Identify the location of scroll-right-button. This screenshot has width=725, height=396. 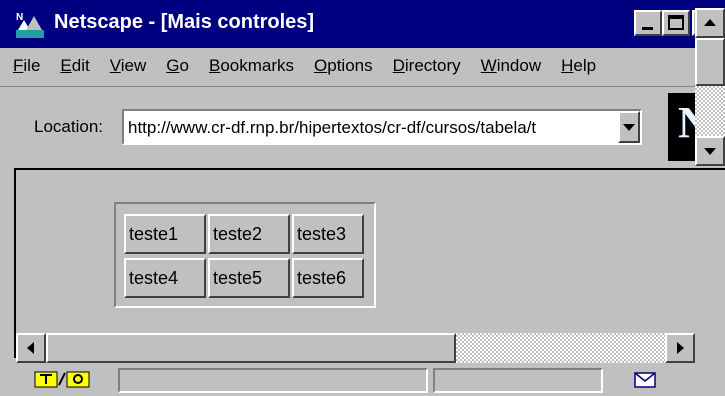
(680, 348).